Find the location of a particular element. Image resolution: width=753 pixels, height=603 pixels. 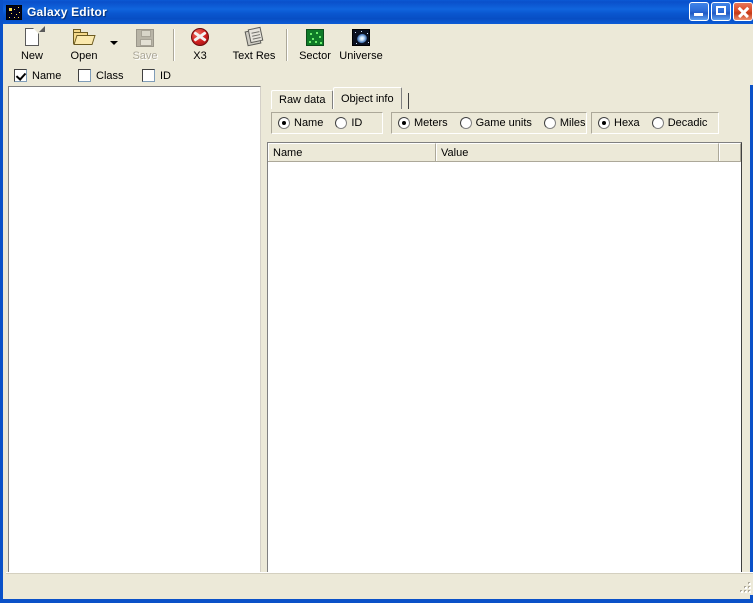

sector-button-label: Sector is located at coordinates (315, 56).